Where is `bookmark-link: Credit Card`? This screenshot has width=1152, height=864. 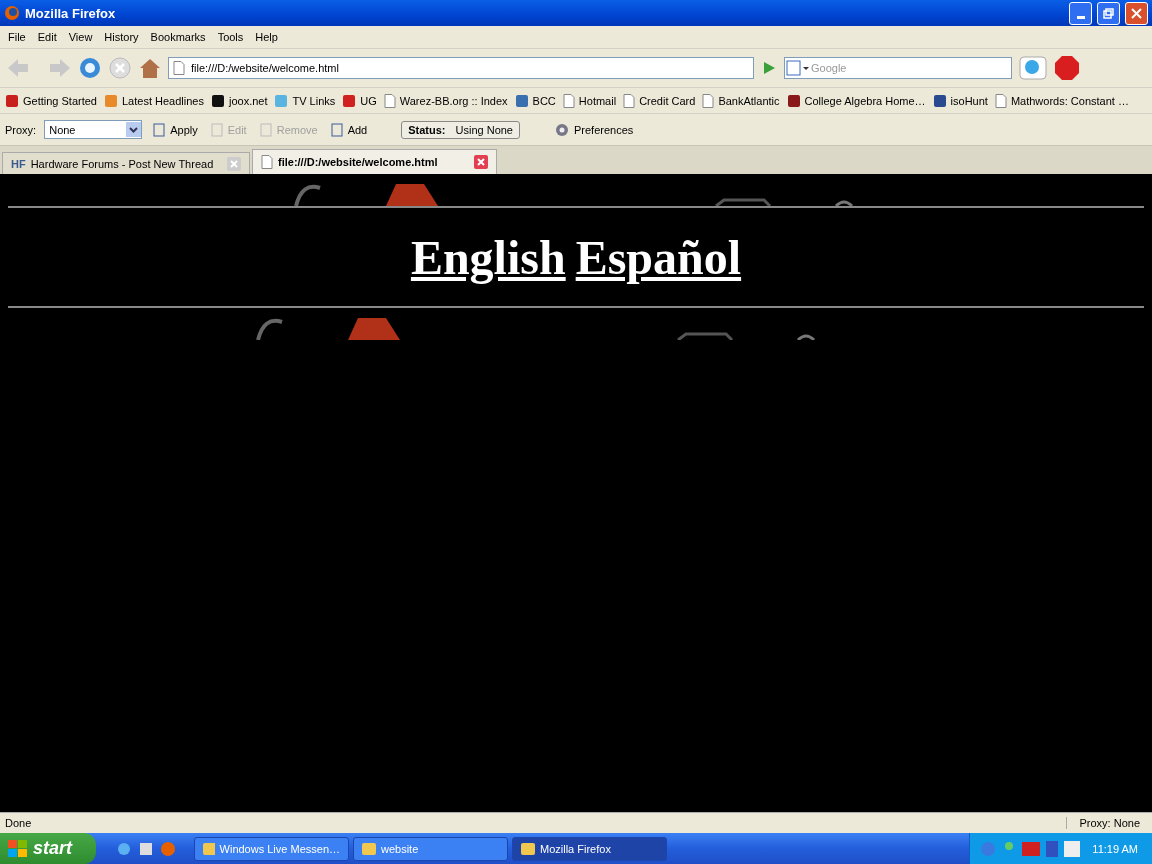
bookmark-link: Credit Card is located at coordinates (667, 100).